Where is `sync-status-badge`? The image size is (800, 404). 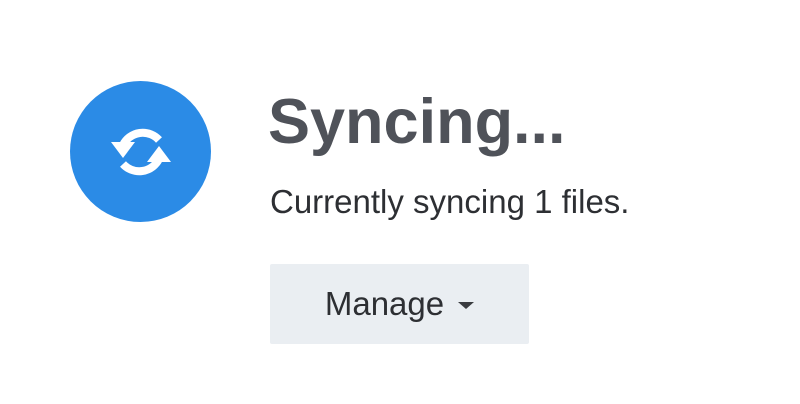 sync-status-badge is located at coordinates (140, 151).